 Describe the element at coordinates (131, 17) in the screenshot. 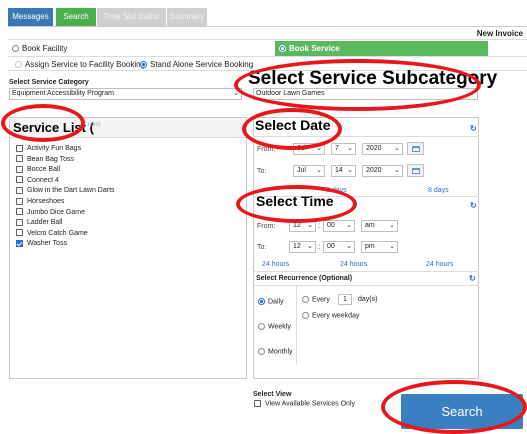

I see `tab-time-slot-editor: Time Slot Editor` at that location.